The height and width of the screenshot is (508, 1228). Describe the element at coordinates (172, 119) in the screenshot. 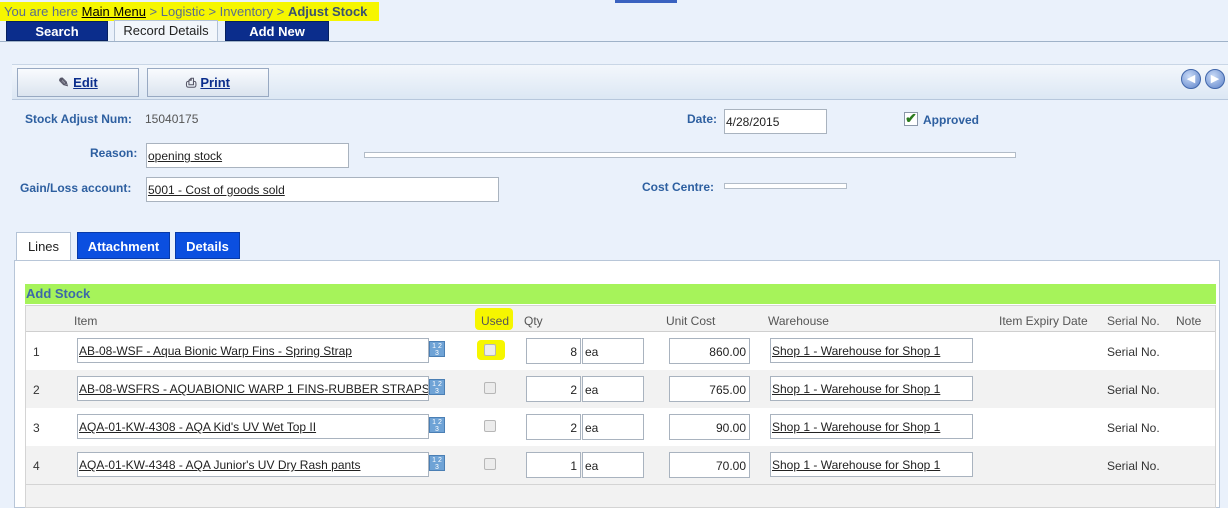

I see `stock-adjust-num-value: 15040175` at that location.